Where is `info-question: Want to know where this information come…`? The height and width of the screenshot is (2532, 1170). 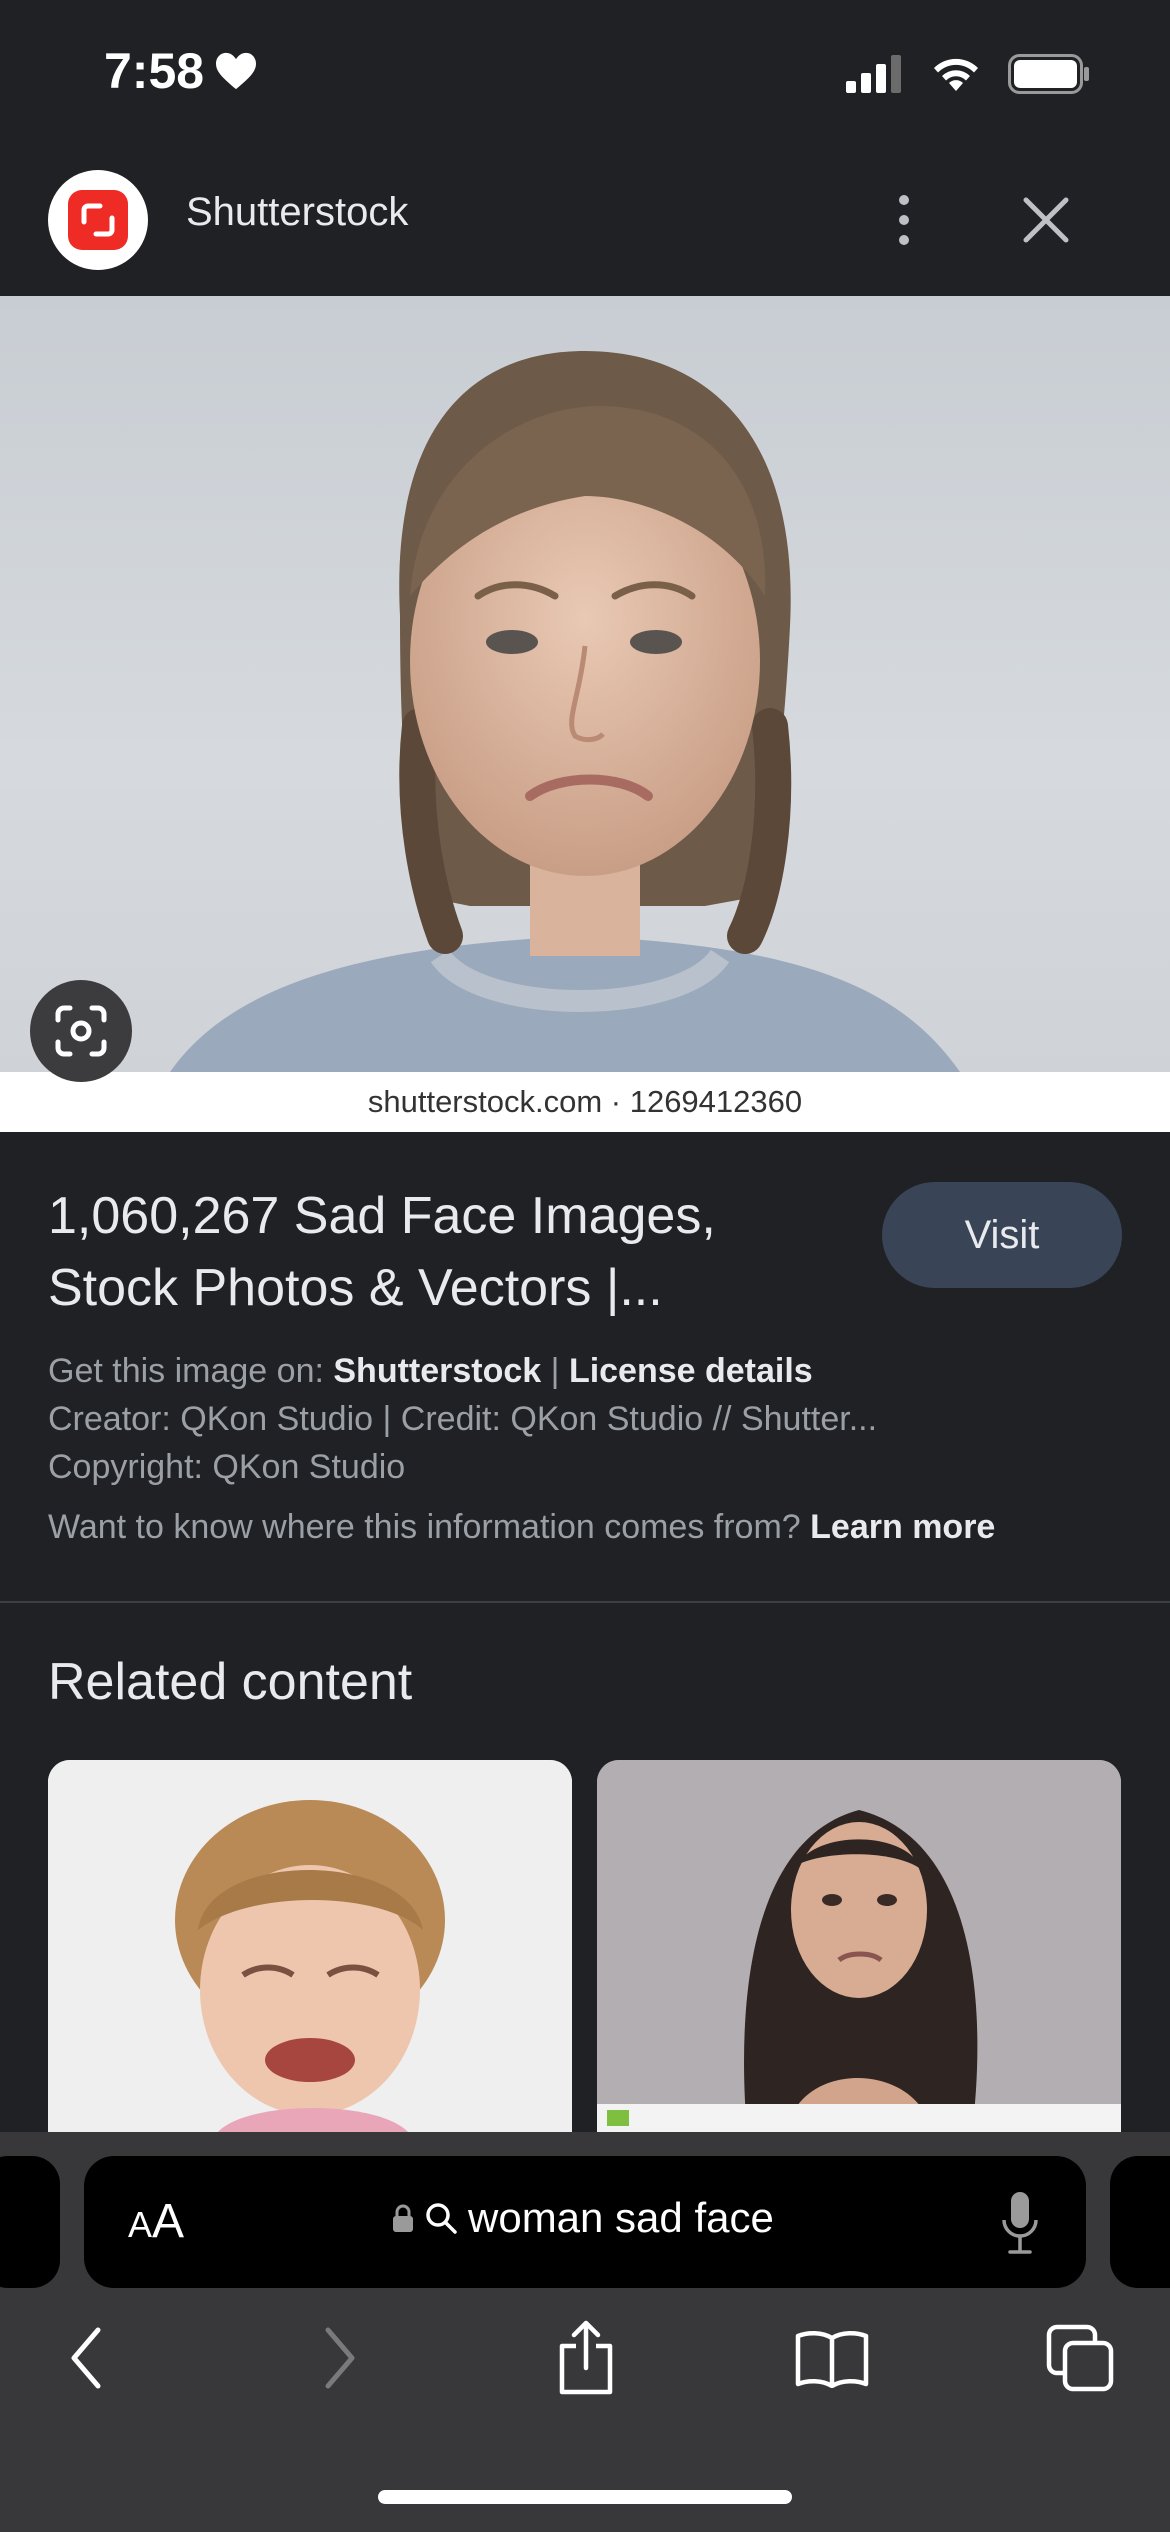 info-question: Want to know where this information come… is located at coordinates (429, 1527).